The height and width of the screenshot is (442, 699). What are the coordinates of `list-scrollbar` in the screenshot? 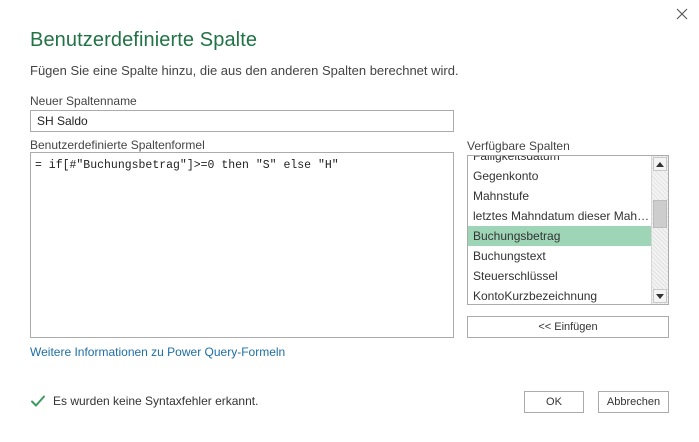 It's located at (659, 230).